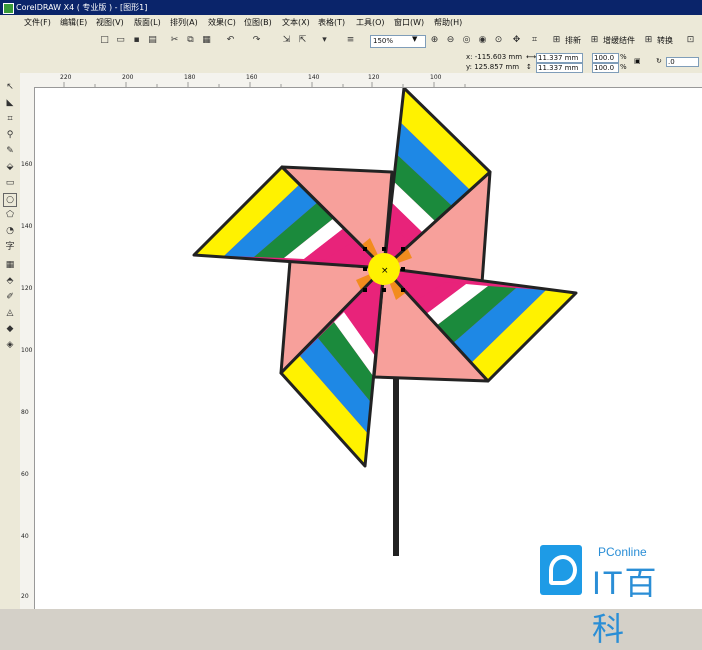  What do you see at coordinates (25, 474) in the screenshot?
I see `vruler-label: 60` at bounding box center [25, 474].